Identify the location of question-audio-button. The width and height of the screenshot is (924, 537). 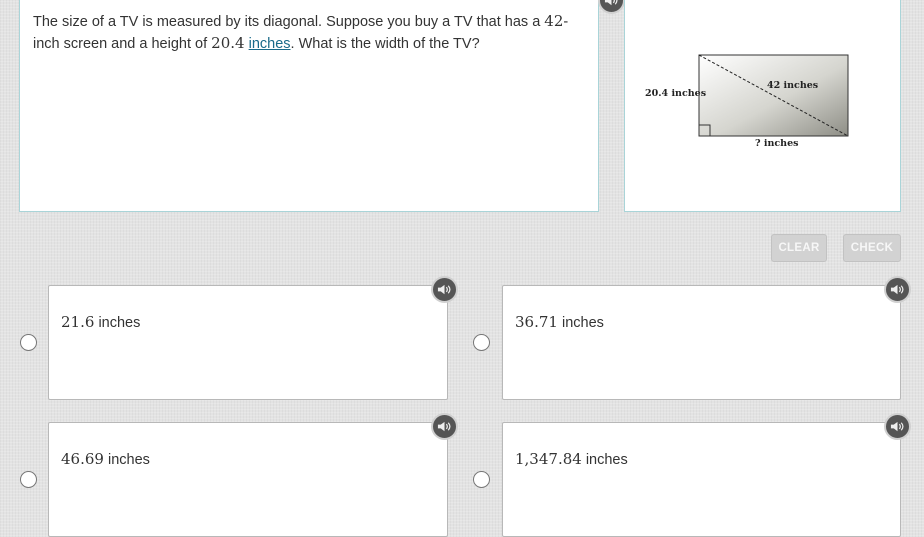
(611, 7).